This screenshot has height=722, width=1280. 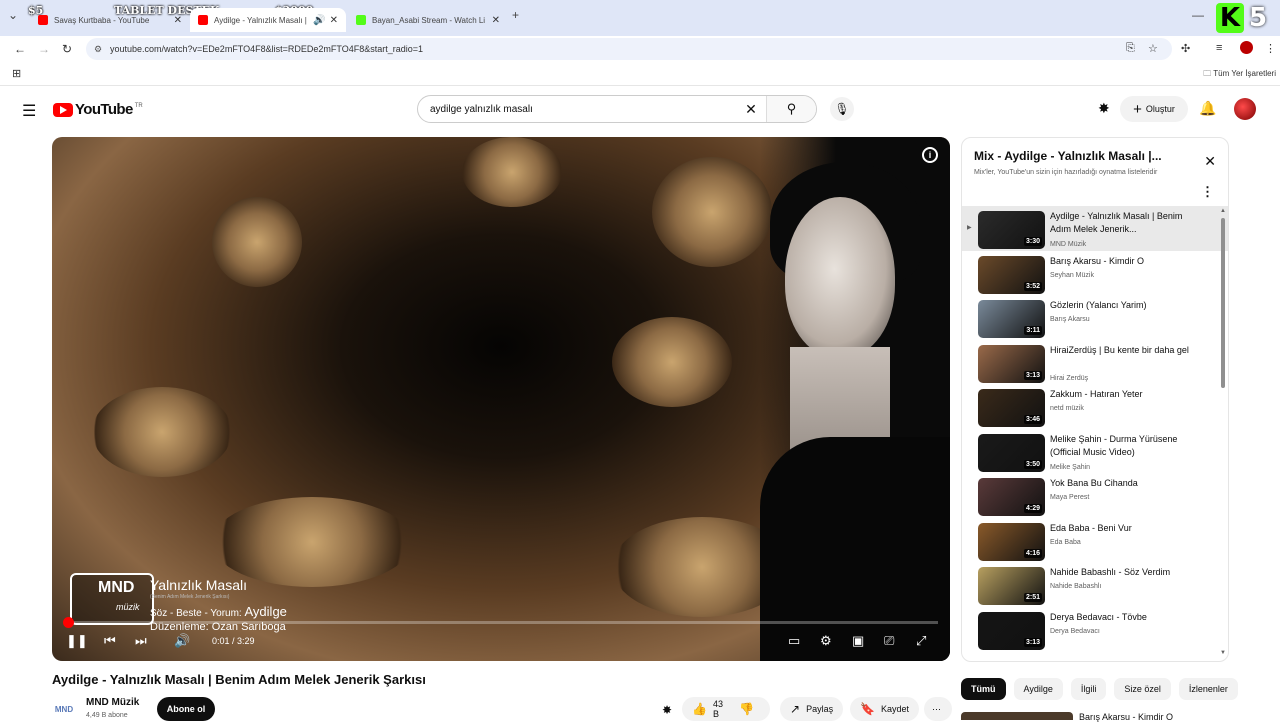 I want to click on settings-gear-icon: ⚙, so click(x=826, y=641).